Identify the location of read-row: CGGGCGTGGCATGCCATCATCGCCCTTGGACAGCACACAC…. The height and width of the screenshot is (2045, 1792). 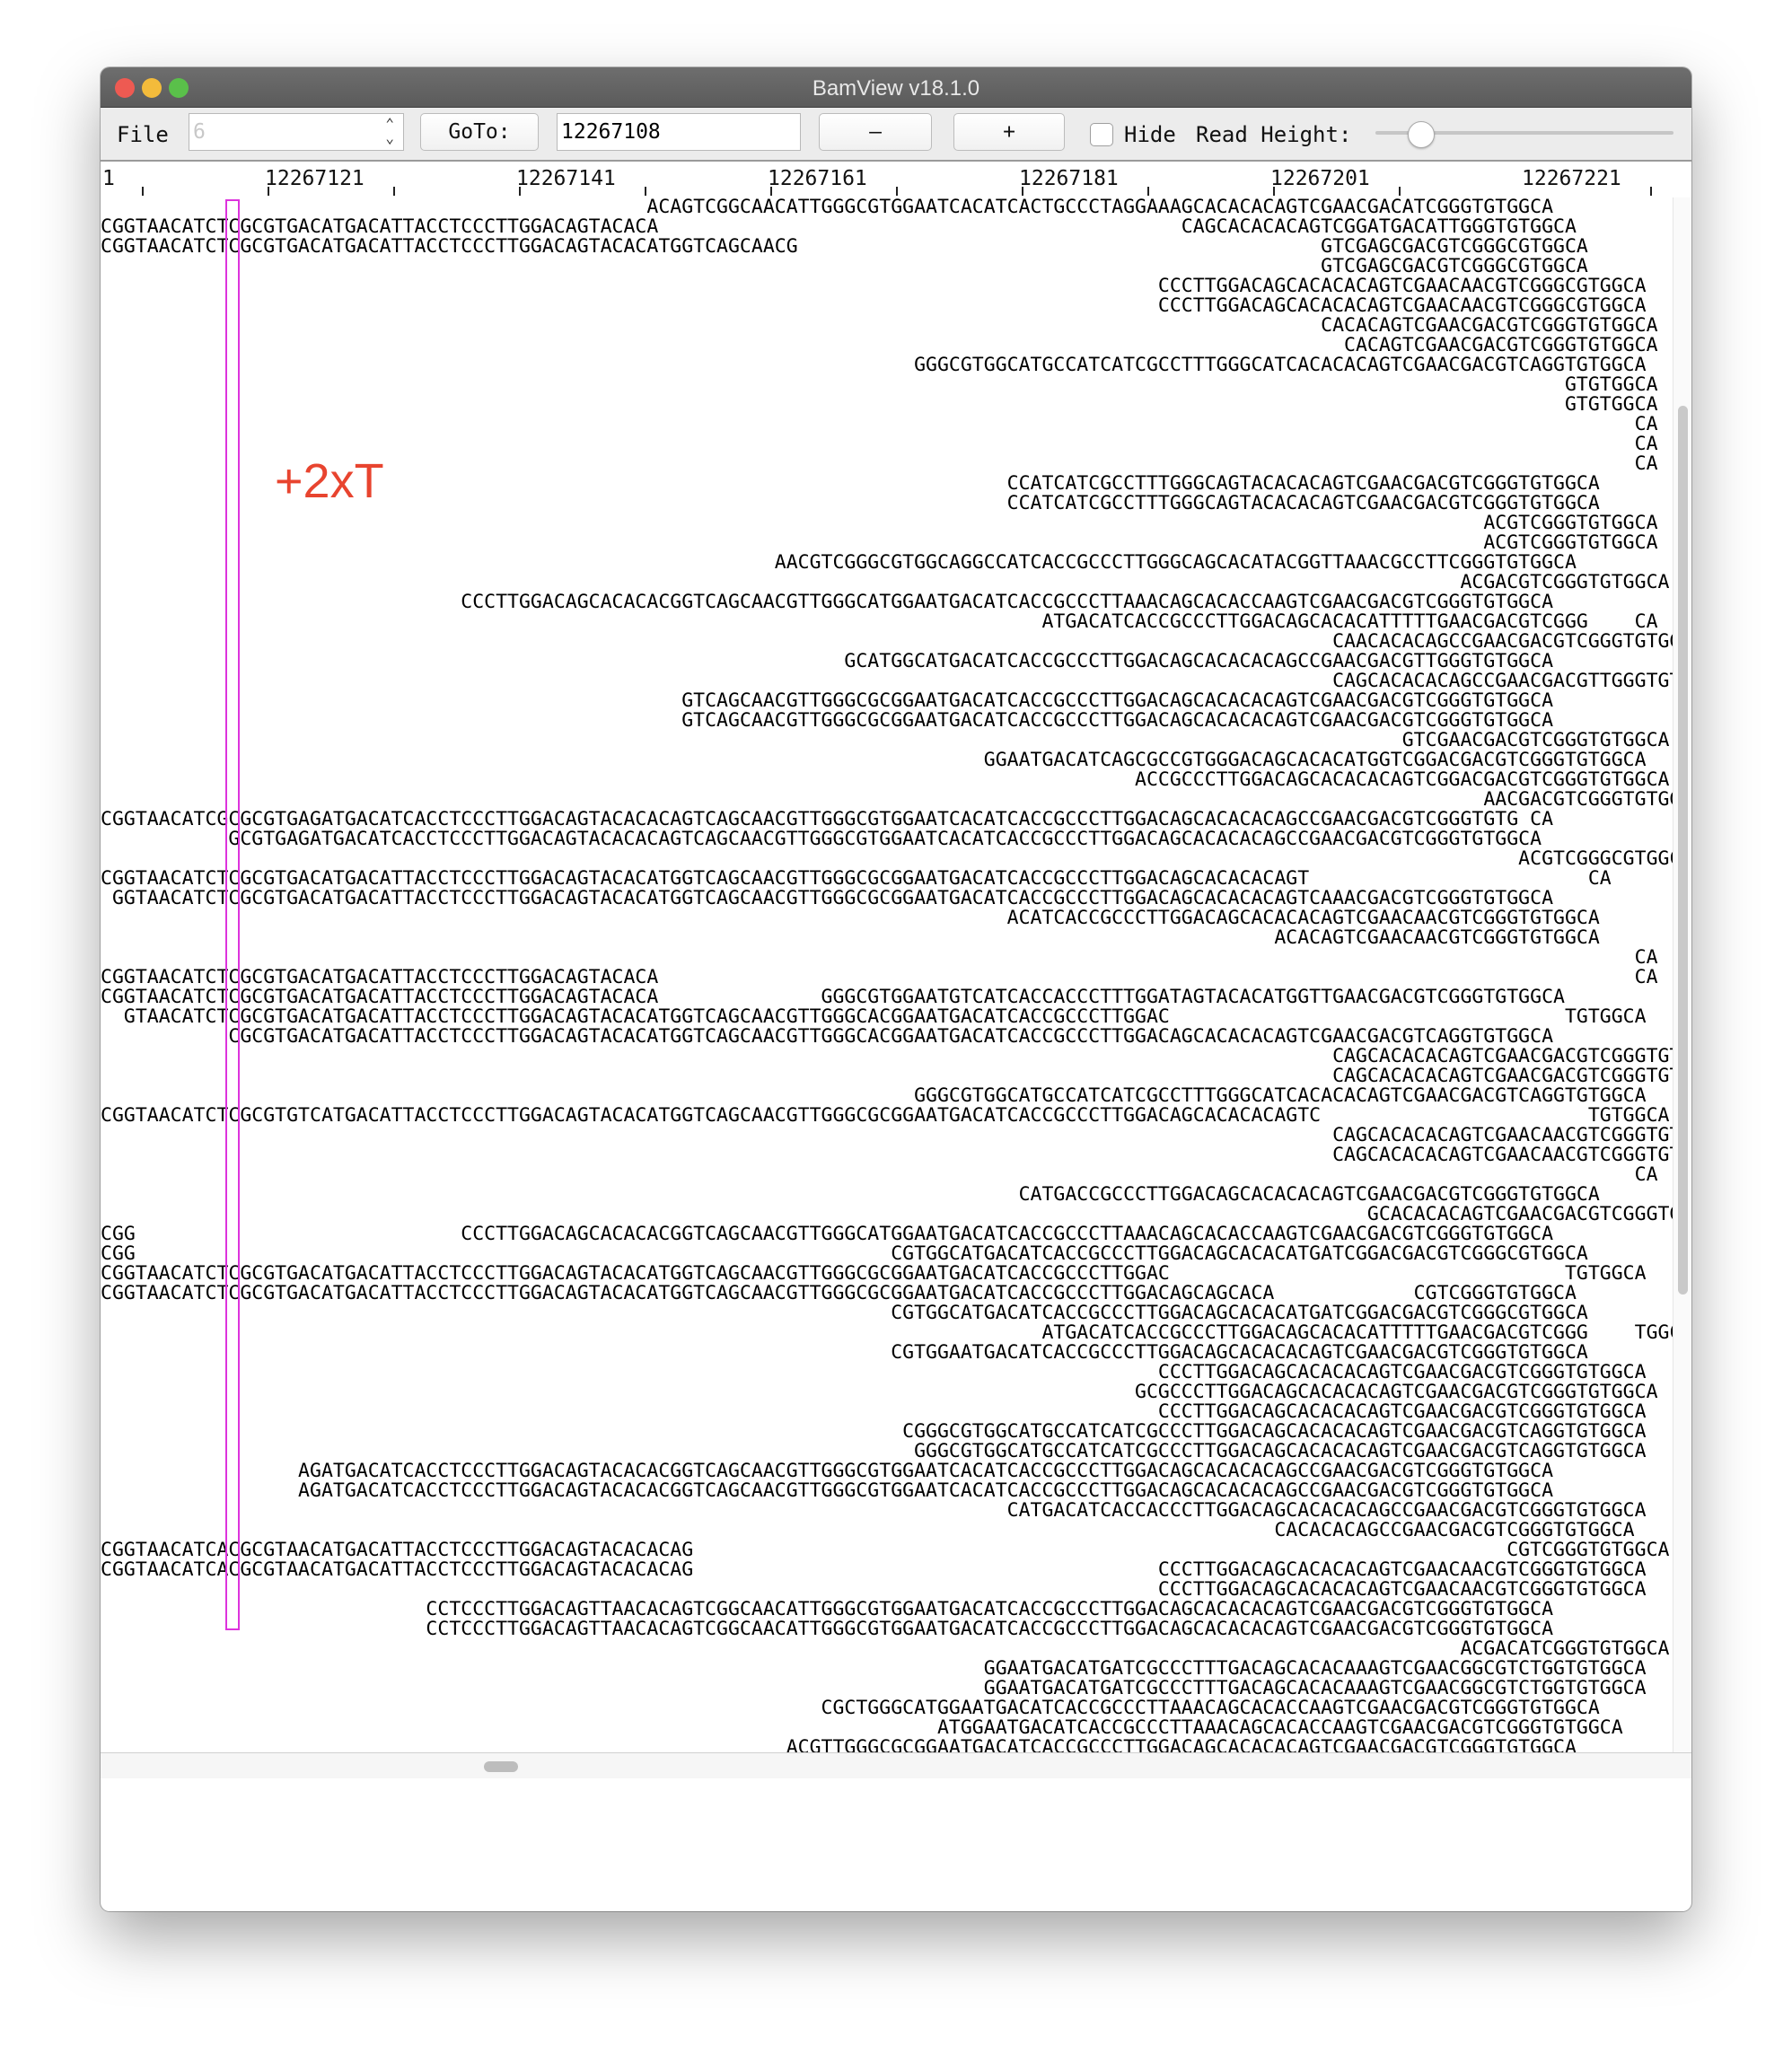
(887, 1432).